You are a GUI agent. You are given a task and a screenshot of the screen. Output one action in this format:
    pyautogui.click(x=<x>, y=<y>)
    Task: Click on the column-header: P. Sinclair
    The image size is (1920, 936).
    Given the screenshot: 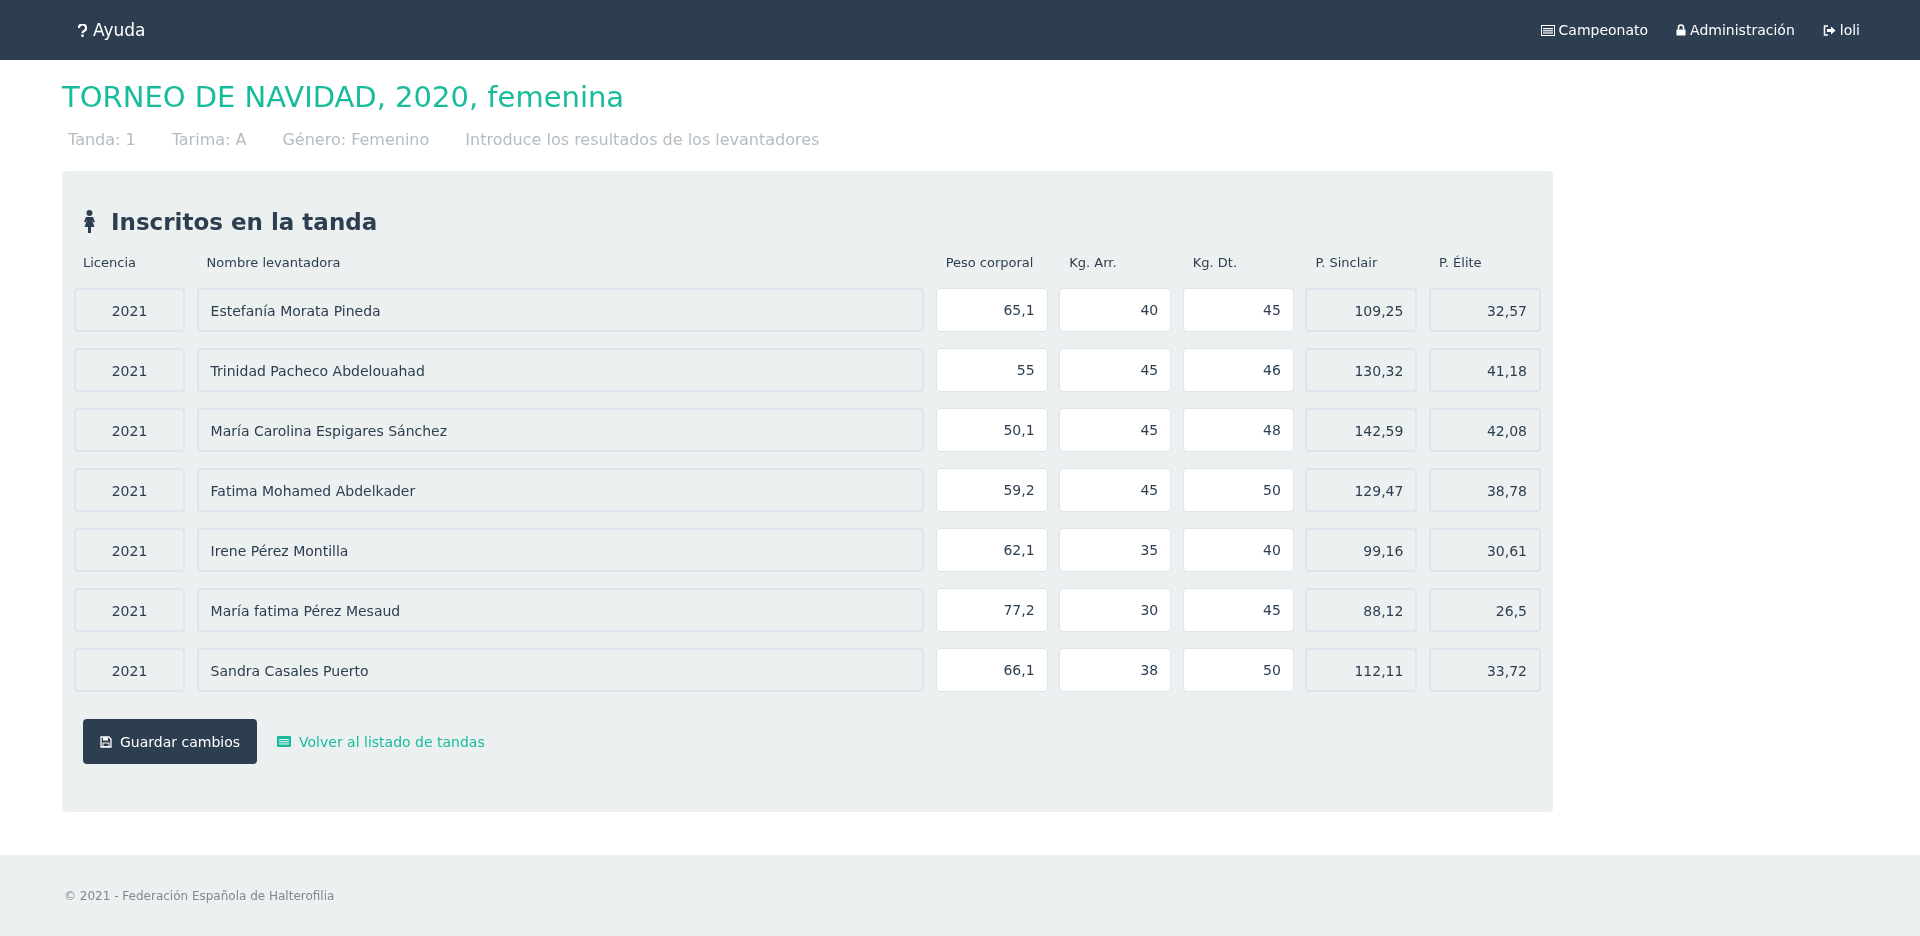 What is the action you would take?
    pyautogui.click(x=1346, y=262)
    